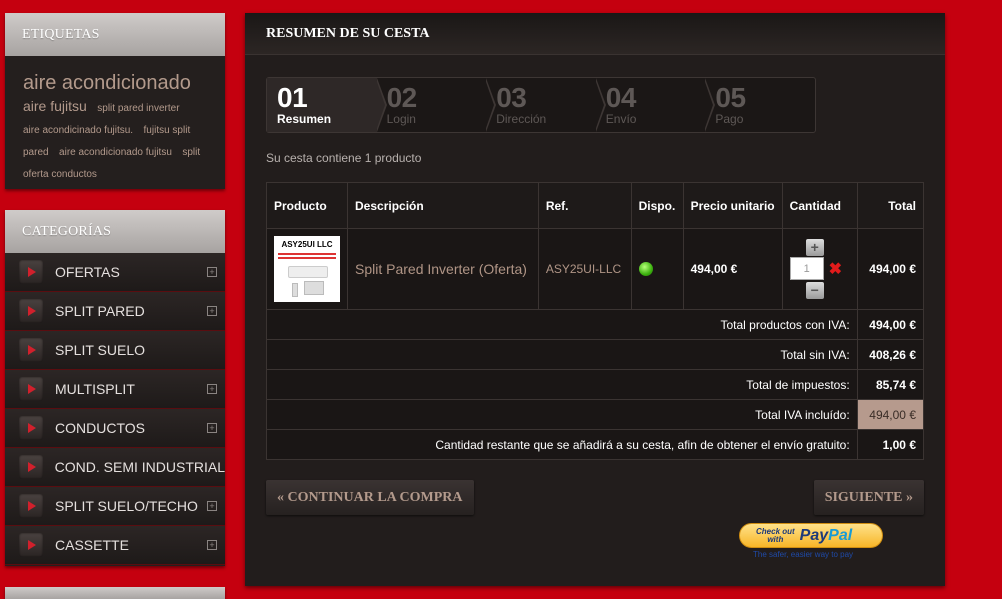 The width and height of the screenshot is (1002, 599). I want to click on col-header-description: Descripción, so click(443, 205).